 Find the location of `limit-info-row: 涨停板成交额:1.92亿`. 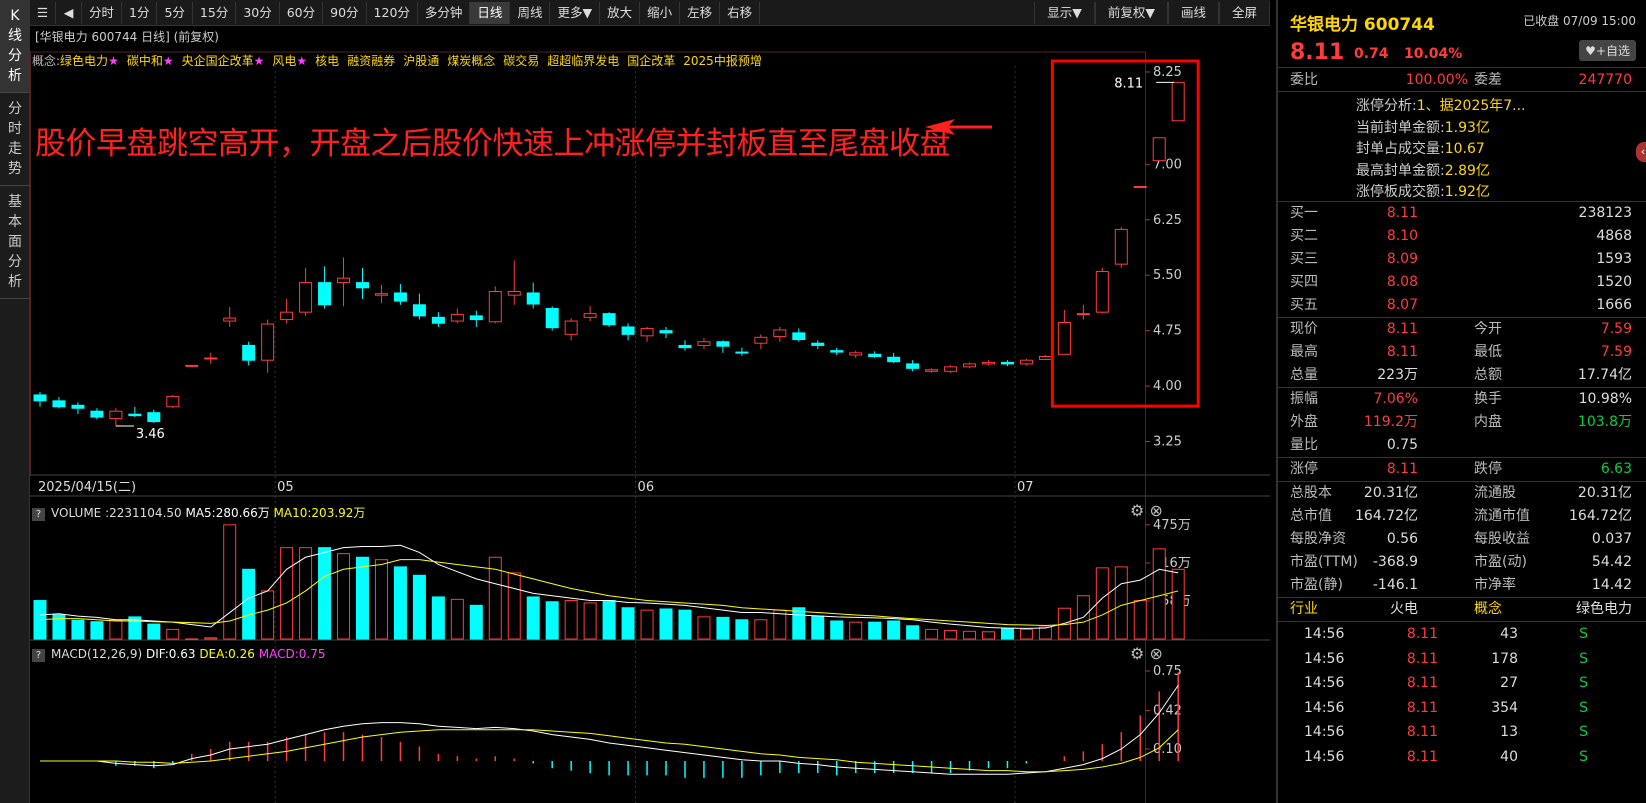

limit-info-row: 涨停板成交额:1.92亿 is located at coordinates (1423, 192).